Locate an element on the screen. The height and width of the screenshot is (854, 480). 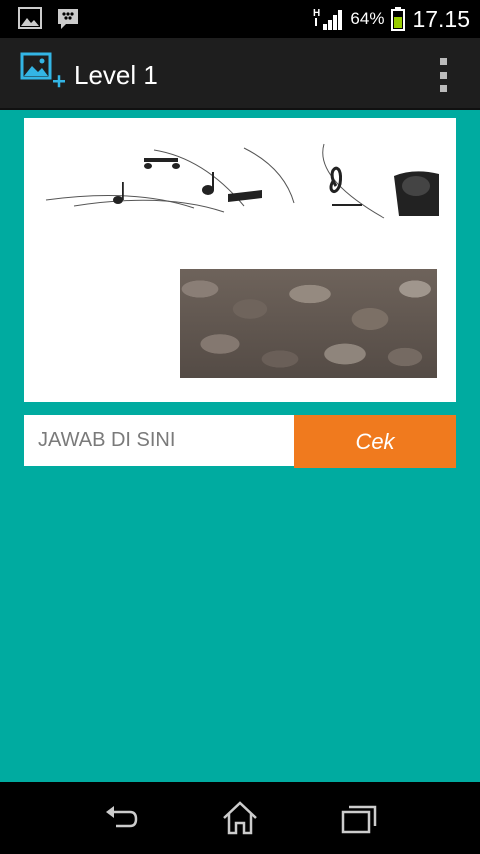
home-icon is located at coordinates (240, 818).